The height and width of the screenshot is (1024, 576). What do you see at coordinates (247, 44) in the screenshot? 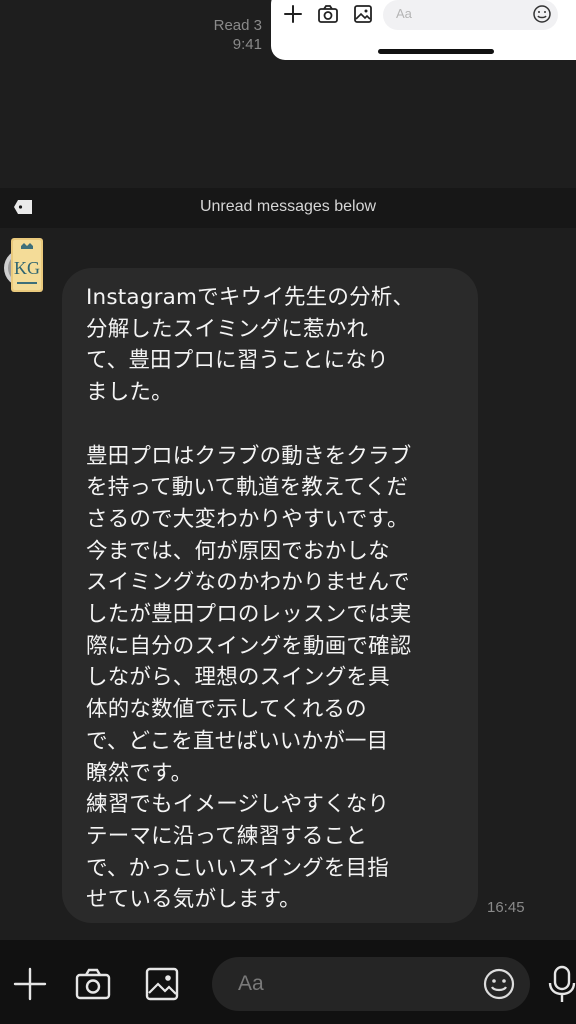
I see `read-time: 9:41` at bounding box center [247, 44].